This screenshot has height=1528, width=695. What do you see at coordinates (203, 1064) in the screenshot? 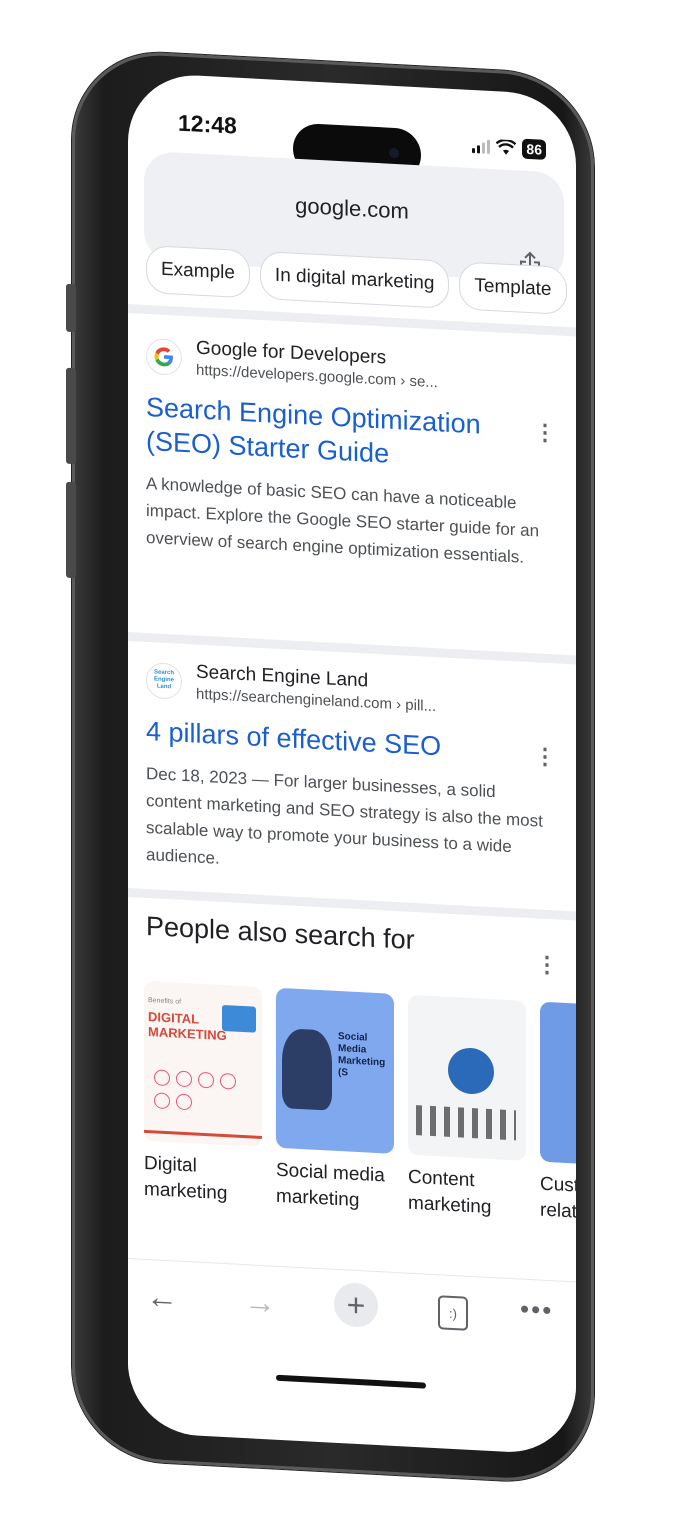
I see `digital-marketing-thumbnail: Benefits of DIGITAL MARKETING` at bounding box center [203, 1064].